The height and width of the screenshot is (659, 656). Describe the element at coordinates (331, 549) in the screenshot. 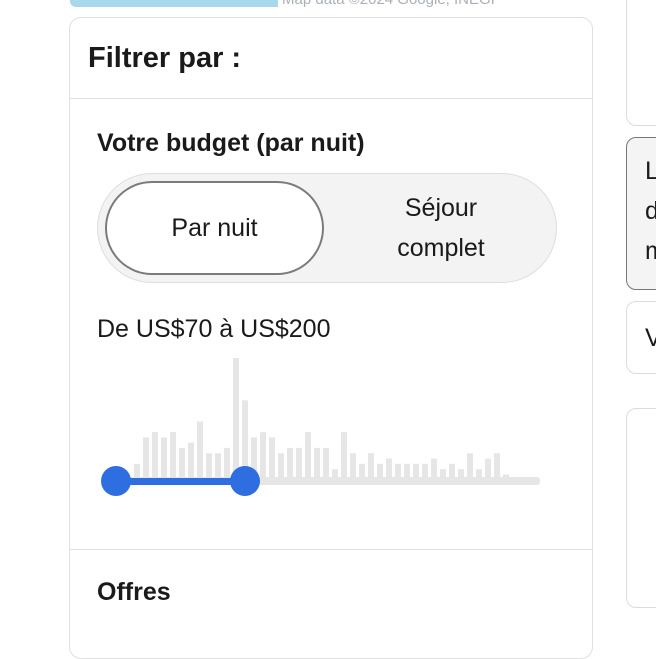

I see `section-divider` at that location.